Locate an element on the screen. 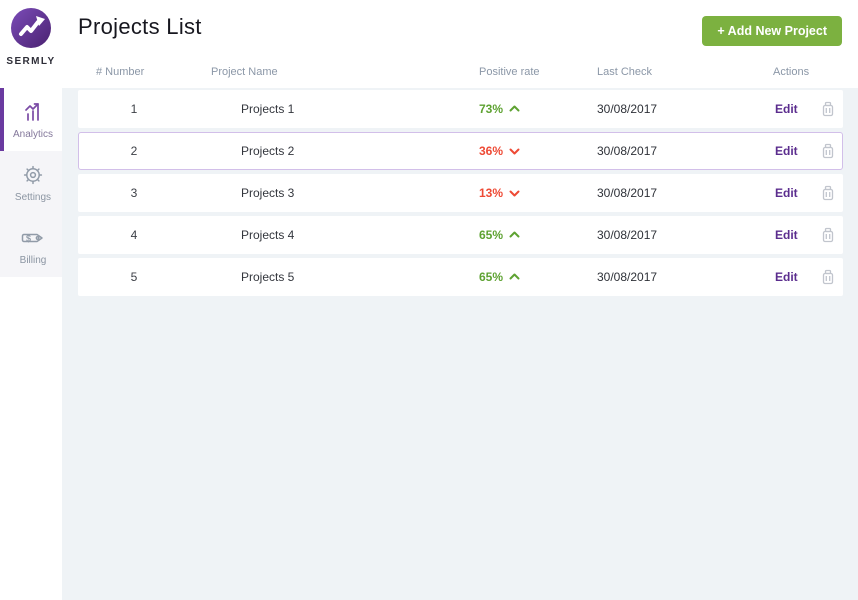 The height and width of the screenshot is (600, 858). sidebar-item-label: Billing is located at coordinates (33, 260).